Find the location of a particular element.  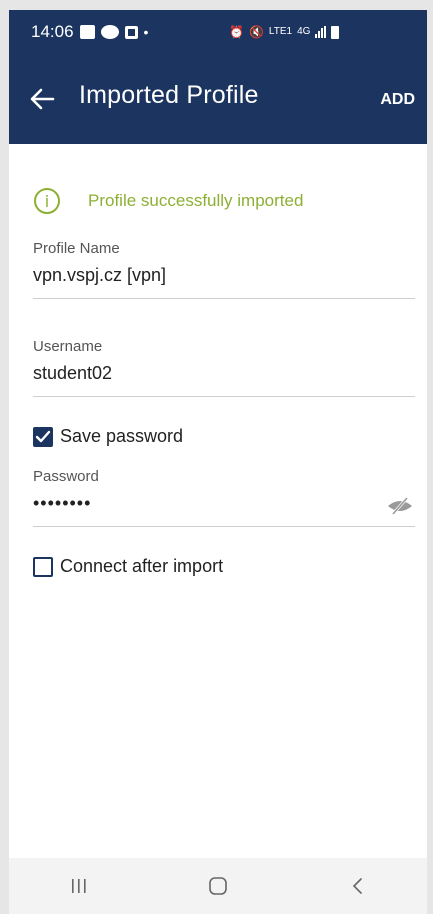

app-bar: Imported Profile ADD is located at coordinates (218, 99).